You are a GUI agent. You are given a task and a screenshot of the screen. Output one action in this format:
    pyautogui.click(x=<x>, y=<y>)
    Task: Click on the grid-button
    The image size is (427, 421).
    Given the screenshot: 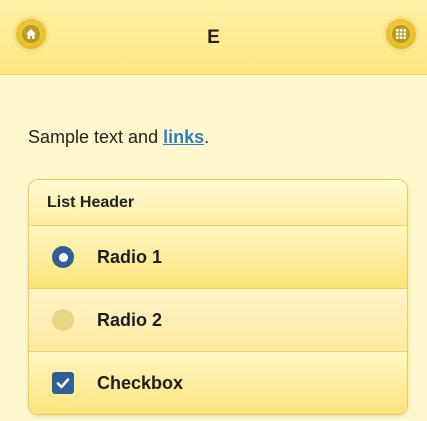 What is the action you would take?
    pyautogui.click(x=401, y=34)
    